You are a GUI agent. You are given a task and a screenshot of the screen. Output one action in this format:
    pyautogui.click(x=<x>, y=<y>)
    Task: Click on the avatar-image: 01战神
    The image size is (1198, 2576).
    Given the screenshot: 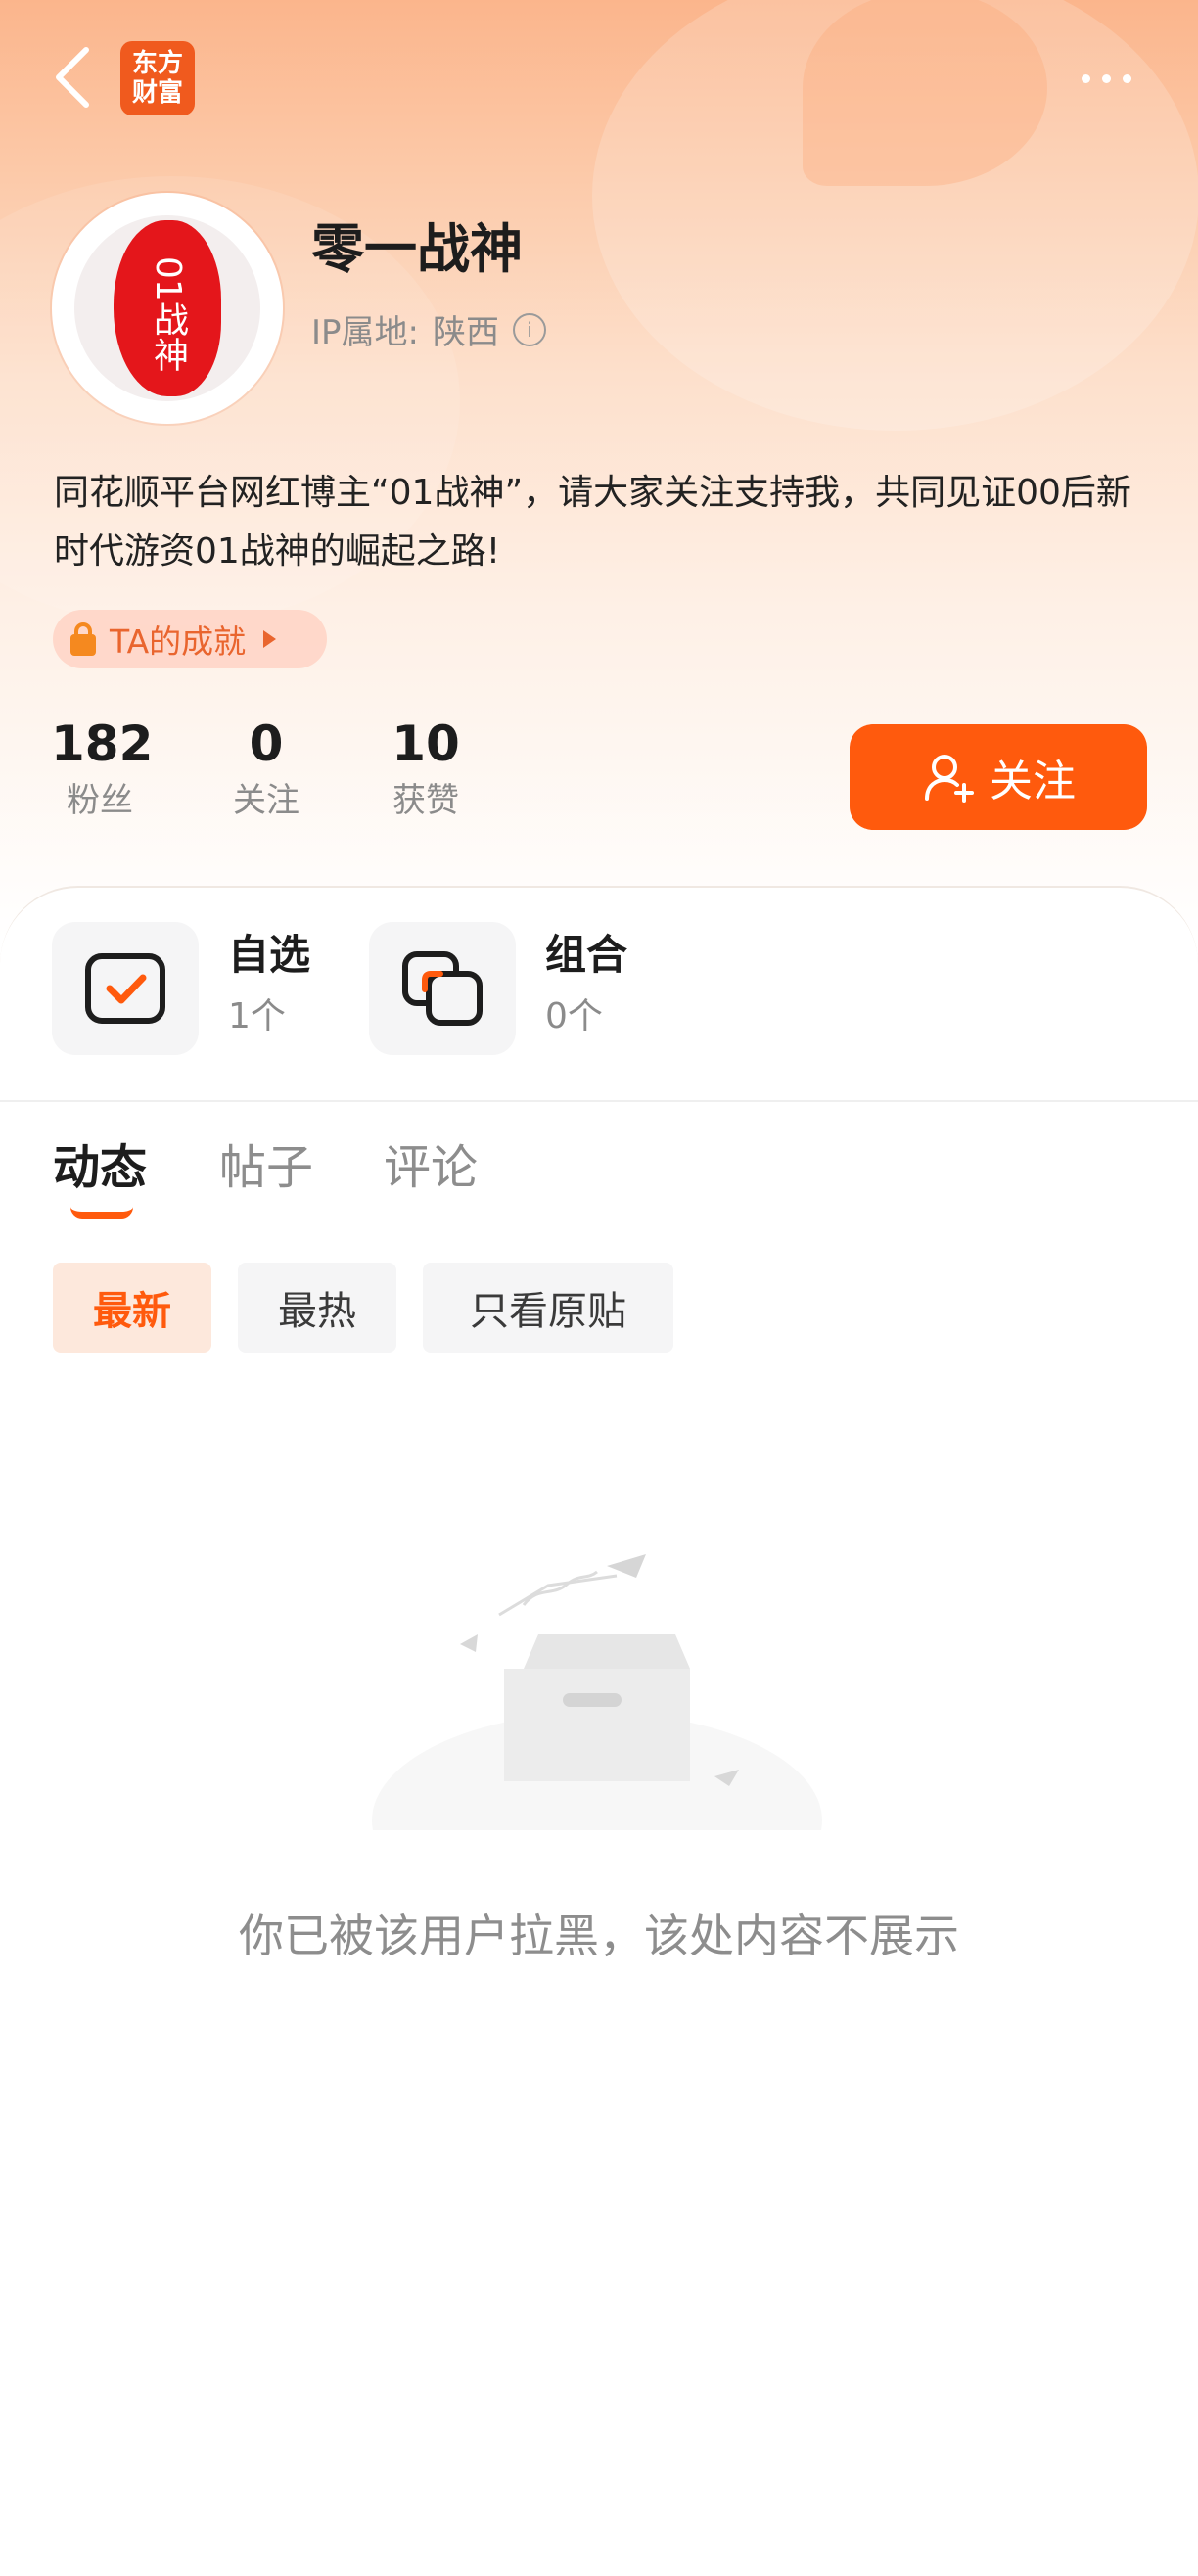 What is the action you would take?
    pyautogui.click(x=167, y=308)
    